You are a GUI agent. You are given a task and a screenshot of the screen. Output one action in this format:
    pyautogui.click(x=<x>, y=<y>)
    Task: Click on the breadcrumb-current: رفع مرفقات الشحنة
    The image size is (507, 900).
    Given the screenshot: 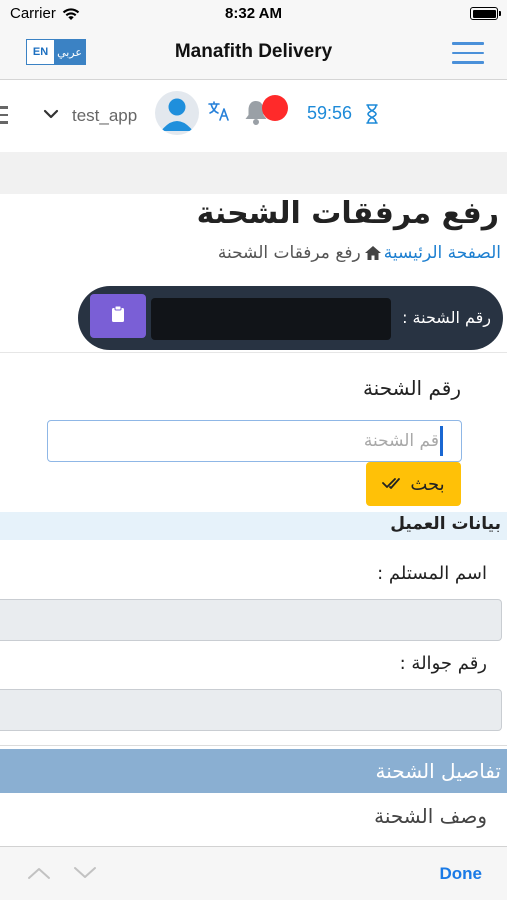 What is the action you would take?
    pyautogui.click(x=289, y=253)
    